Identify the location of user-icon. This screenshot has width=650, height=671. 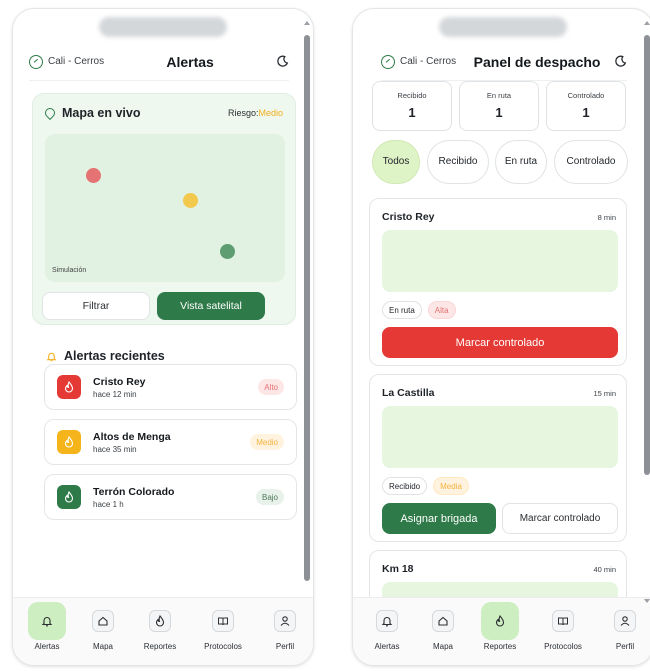
(625, 621).